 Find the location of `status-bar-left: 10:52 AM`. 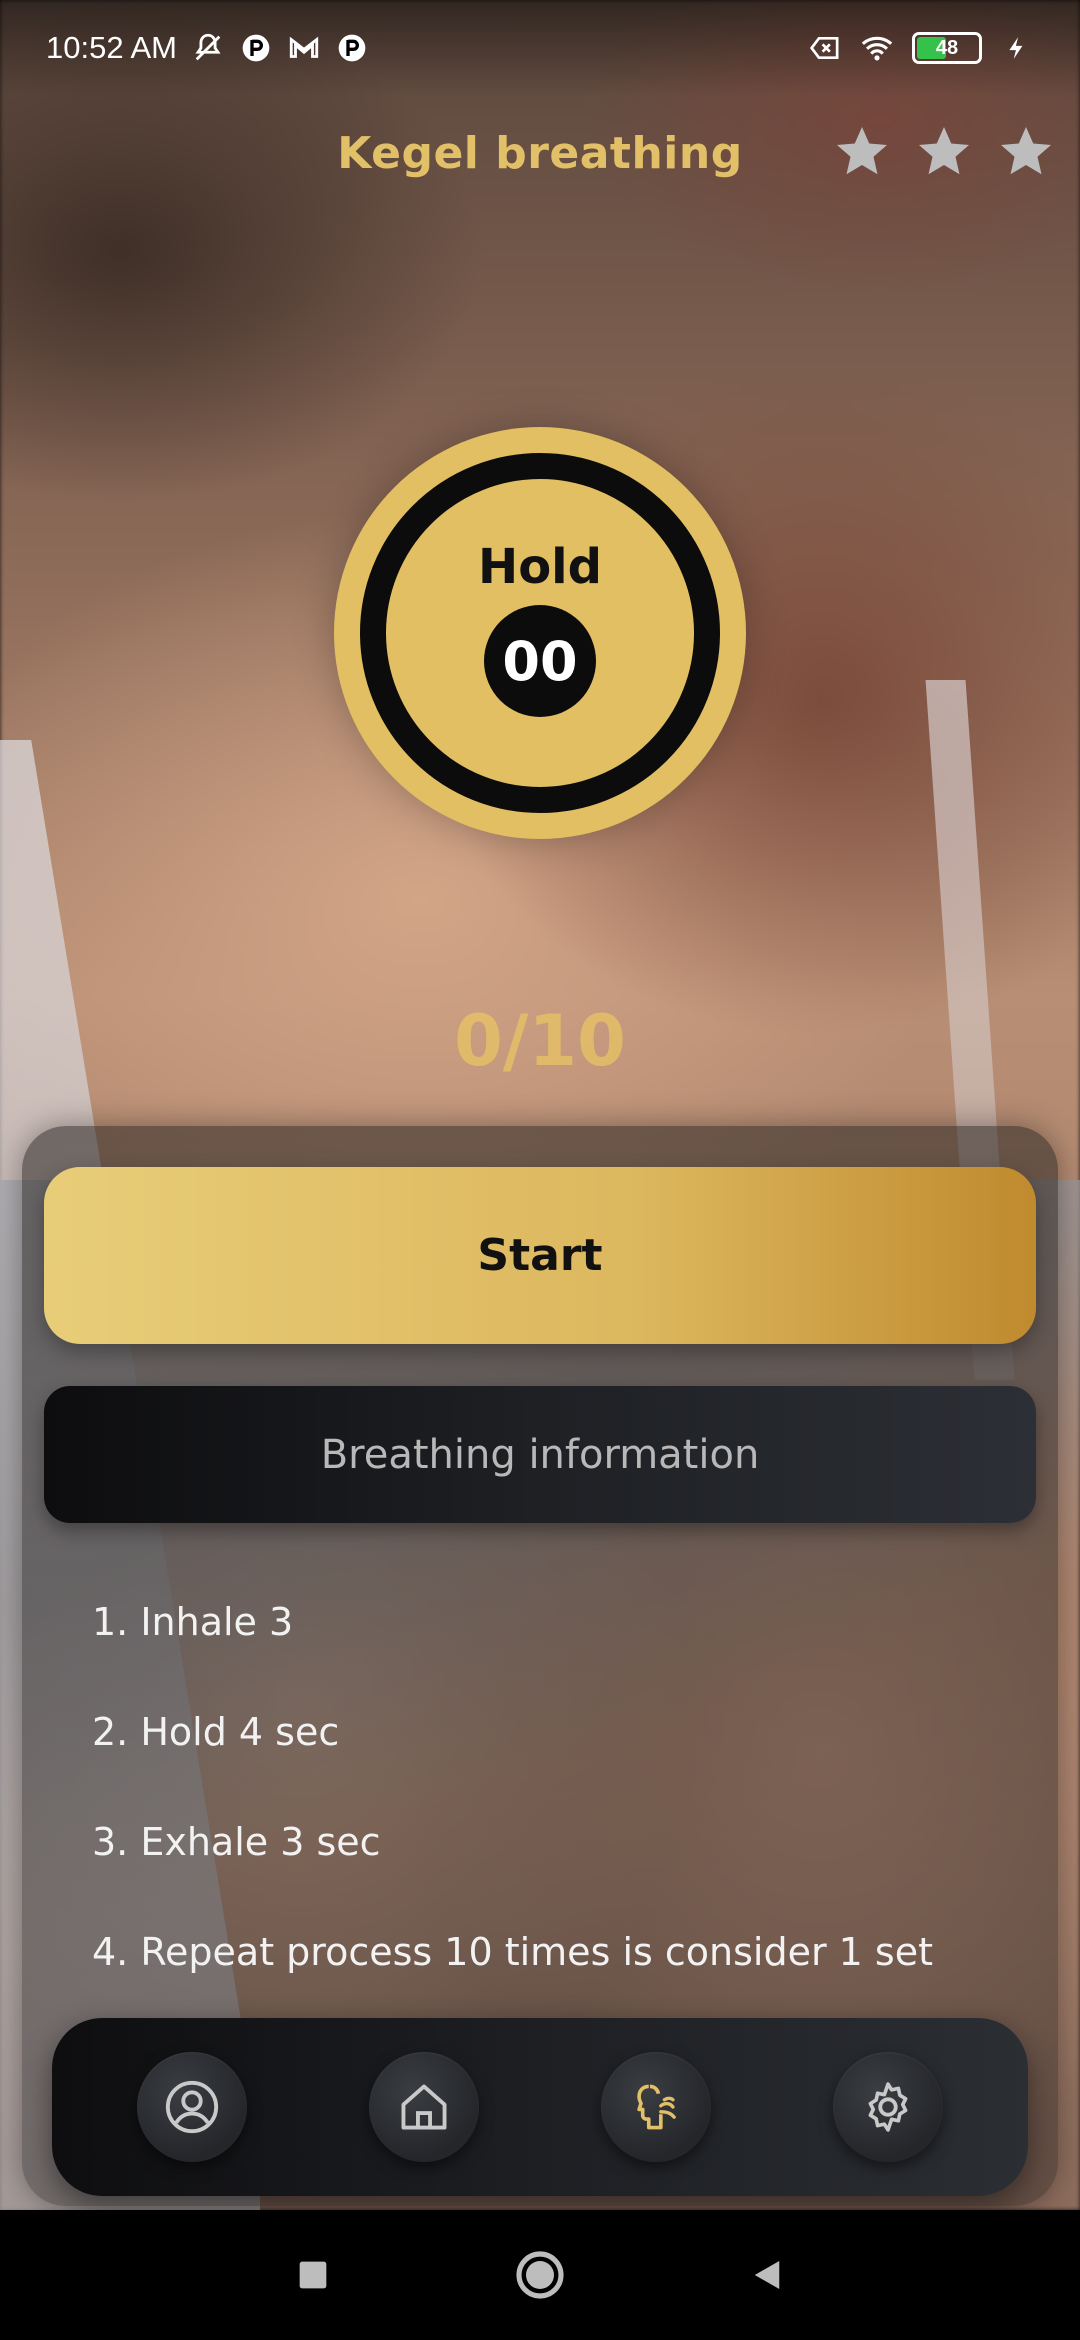

status-bar-left: 10:52 AM is located at coordinates (207, 48).